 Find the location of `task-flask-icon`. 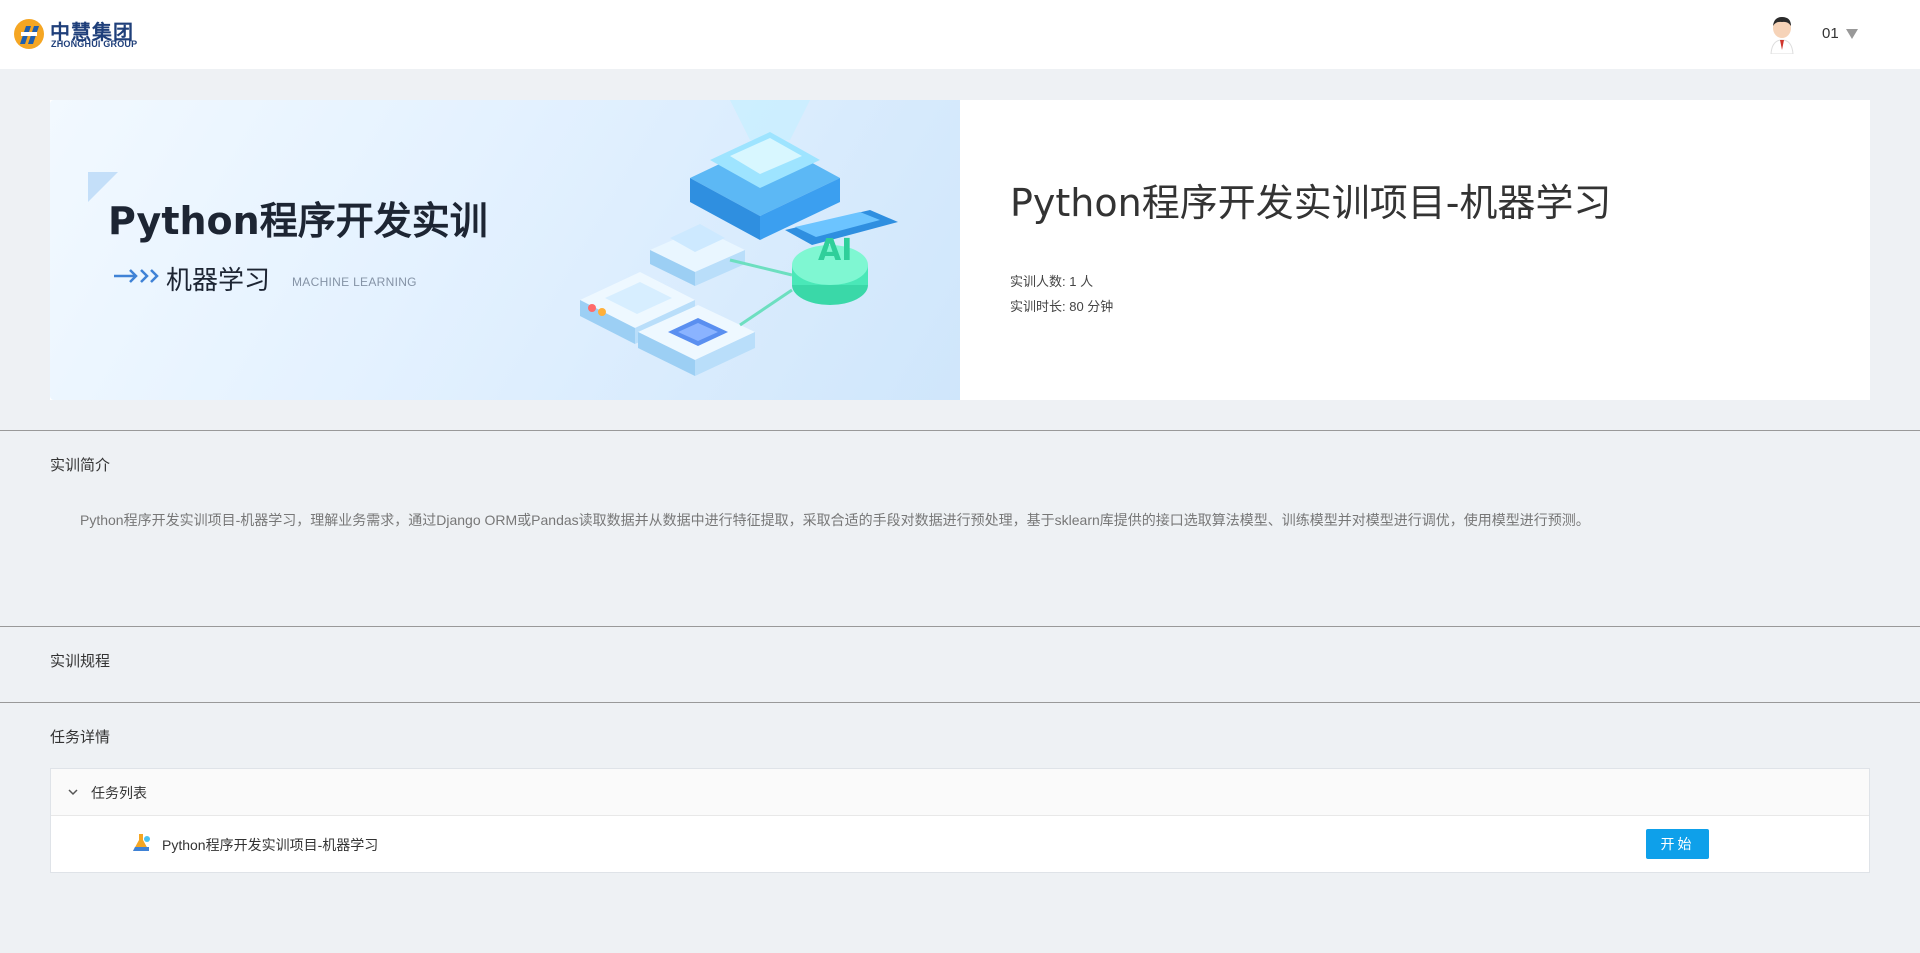

task-flask-icon is located at coordinates (141, 842).